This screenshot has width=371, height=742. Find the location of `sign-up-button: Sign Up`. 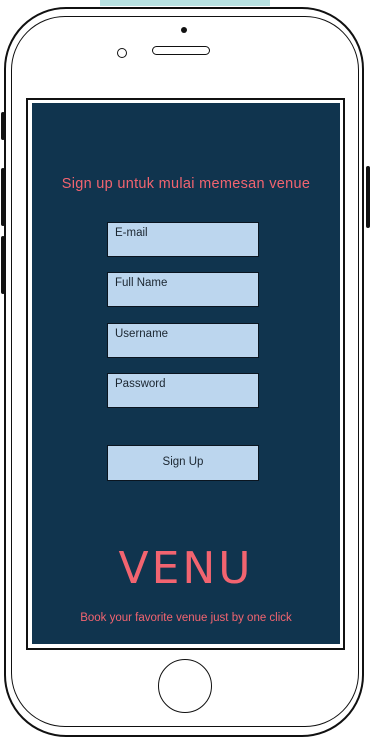

sign-up-button: Sign Up is located at coordinates (183, 463).